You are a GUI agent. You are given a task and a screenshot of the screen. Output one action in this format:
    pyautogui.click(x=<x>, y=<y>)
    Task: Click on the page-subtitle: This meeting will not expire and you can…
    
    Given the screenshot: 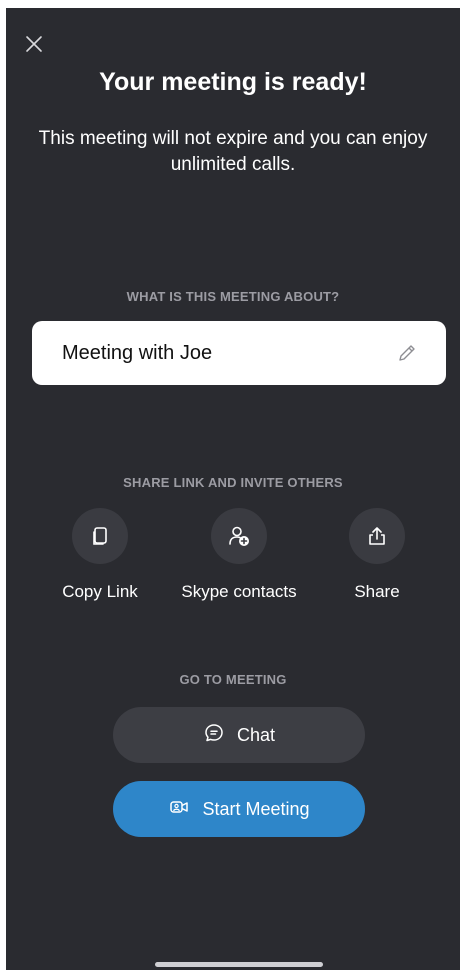 What is the action you would take?
    pyautogui.click(x=233, y=151)
    